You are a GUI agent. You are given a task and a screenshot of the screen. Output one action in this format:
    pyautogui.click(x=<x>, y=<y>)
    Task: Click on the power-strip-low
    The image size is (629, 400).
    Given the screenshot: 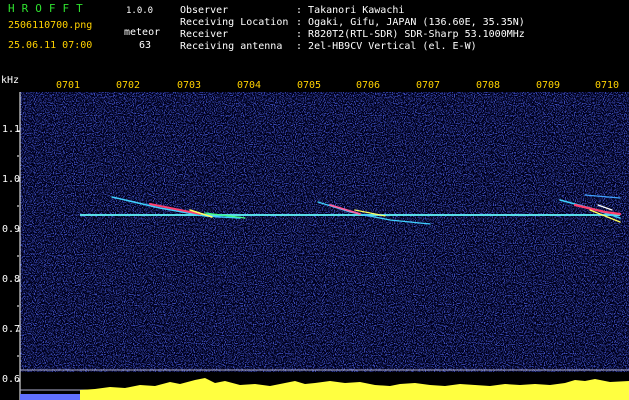 What is the action you would take?
    pyautogui.click(x=50, y=397)
    